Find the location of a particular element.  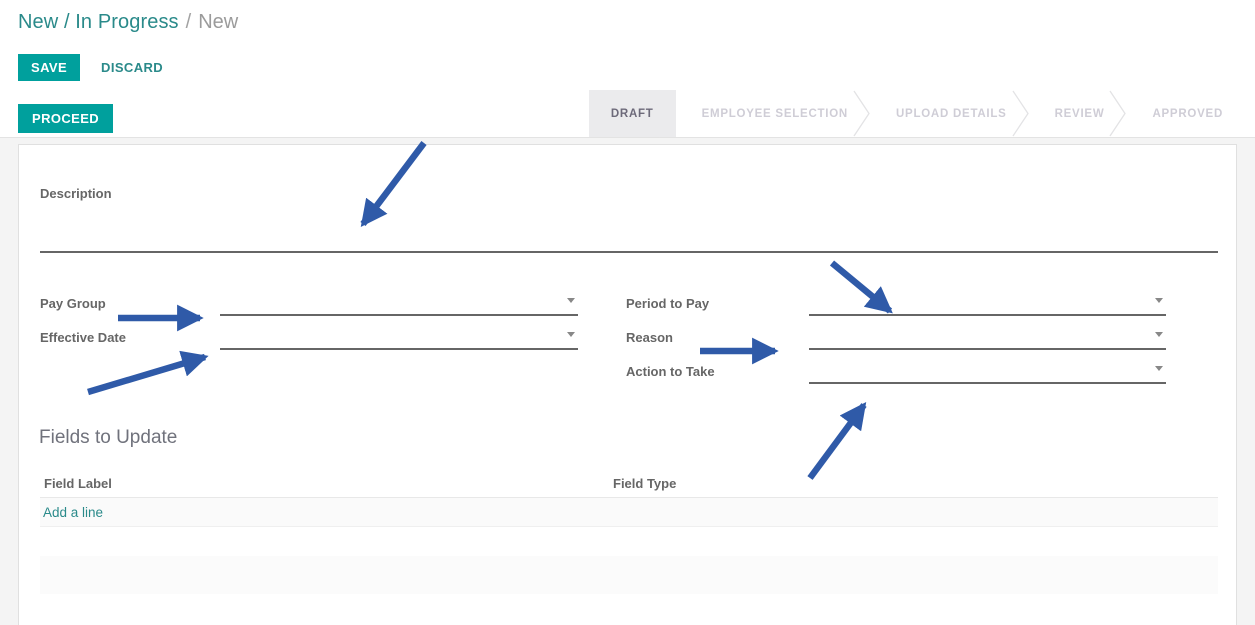

stage-label: UPLOAD DETAILS is located at coordinates (951, 113).